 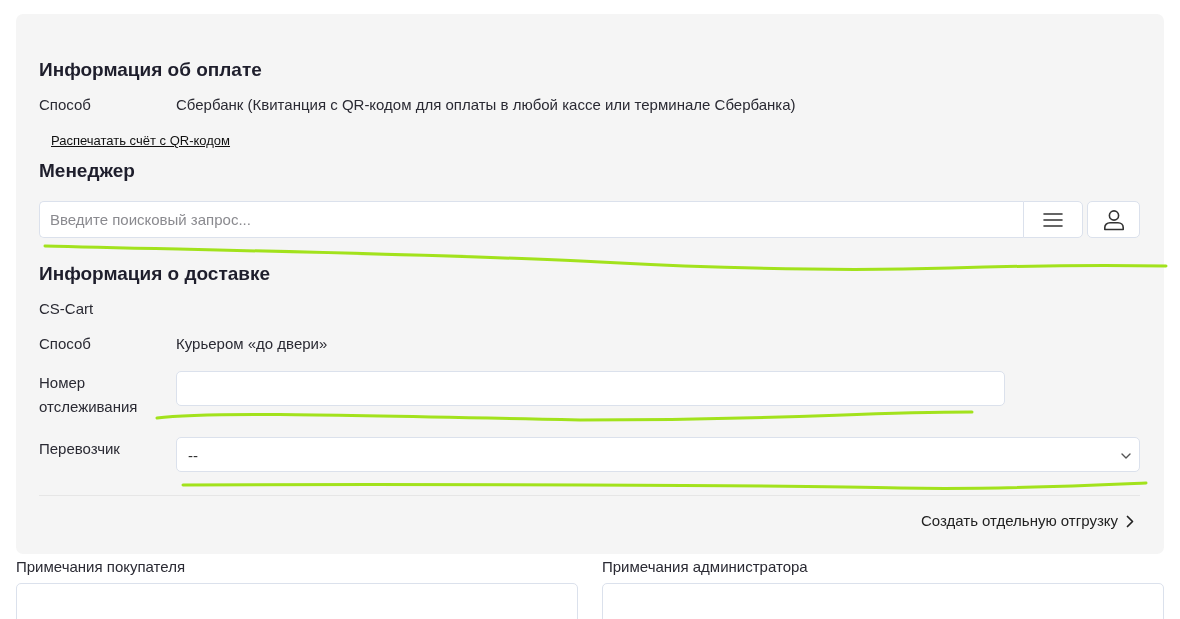 I want to click on person-icon, so click(x=1113, y=219).